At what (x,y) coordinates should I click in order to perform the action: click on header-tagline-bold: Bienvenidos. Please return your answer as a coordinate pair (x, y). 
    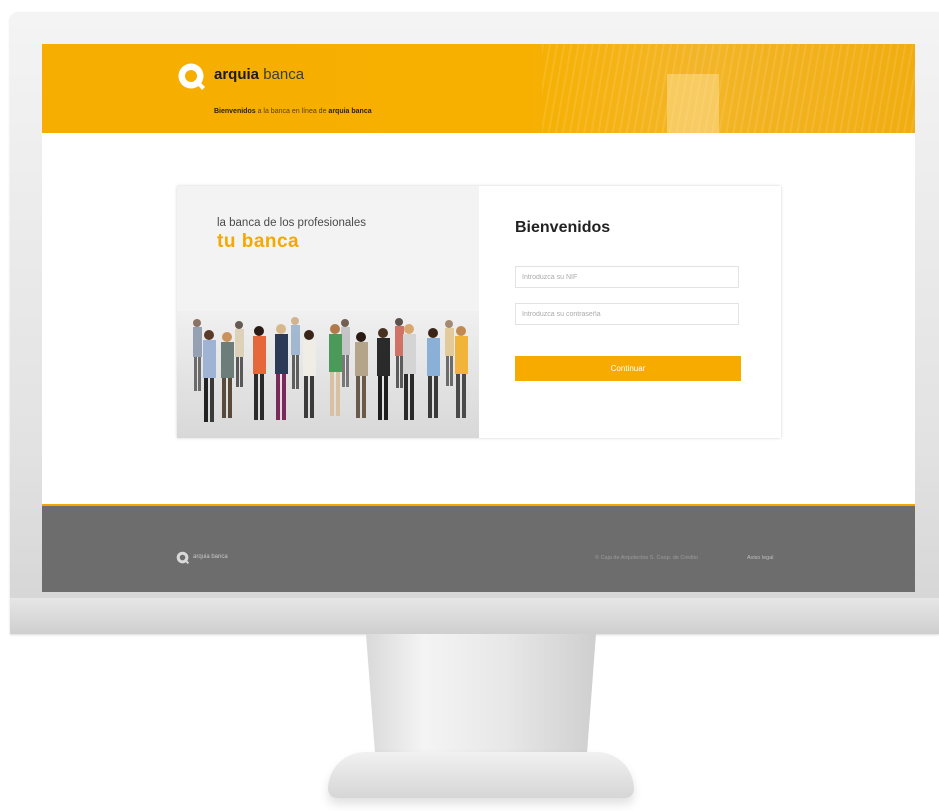
    Looking at the image, I should click on (235, 111).